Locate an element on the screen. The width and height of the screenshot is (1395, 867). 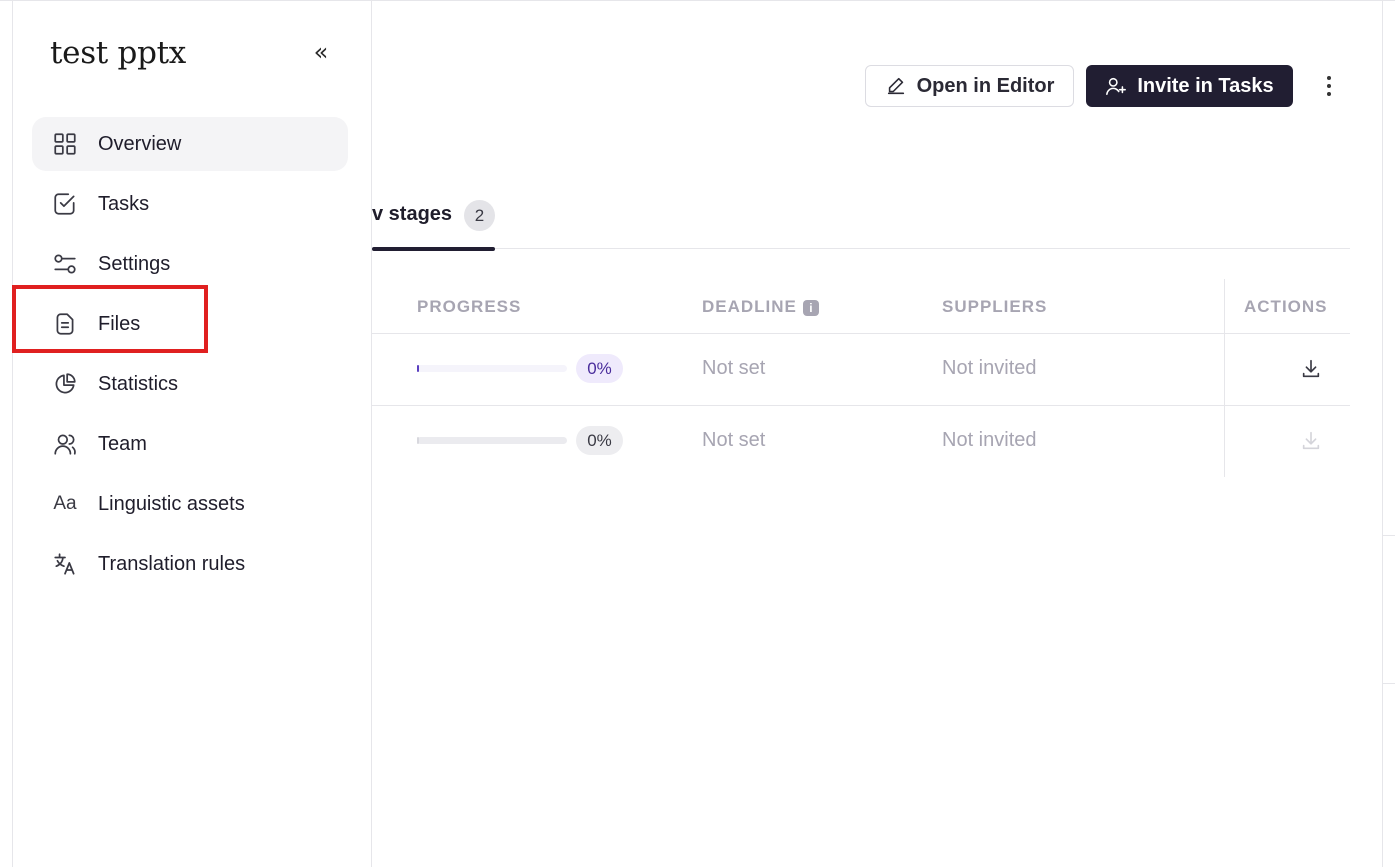
tab-count-badge: 2 is located at coordinates (479, 215).